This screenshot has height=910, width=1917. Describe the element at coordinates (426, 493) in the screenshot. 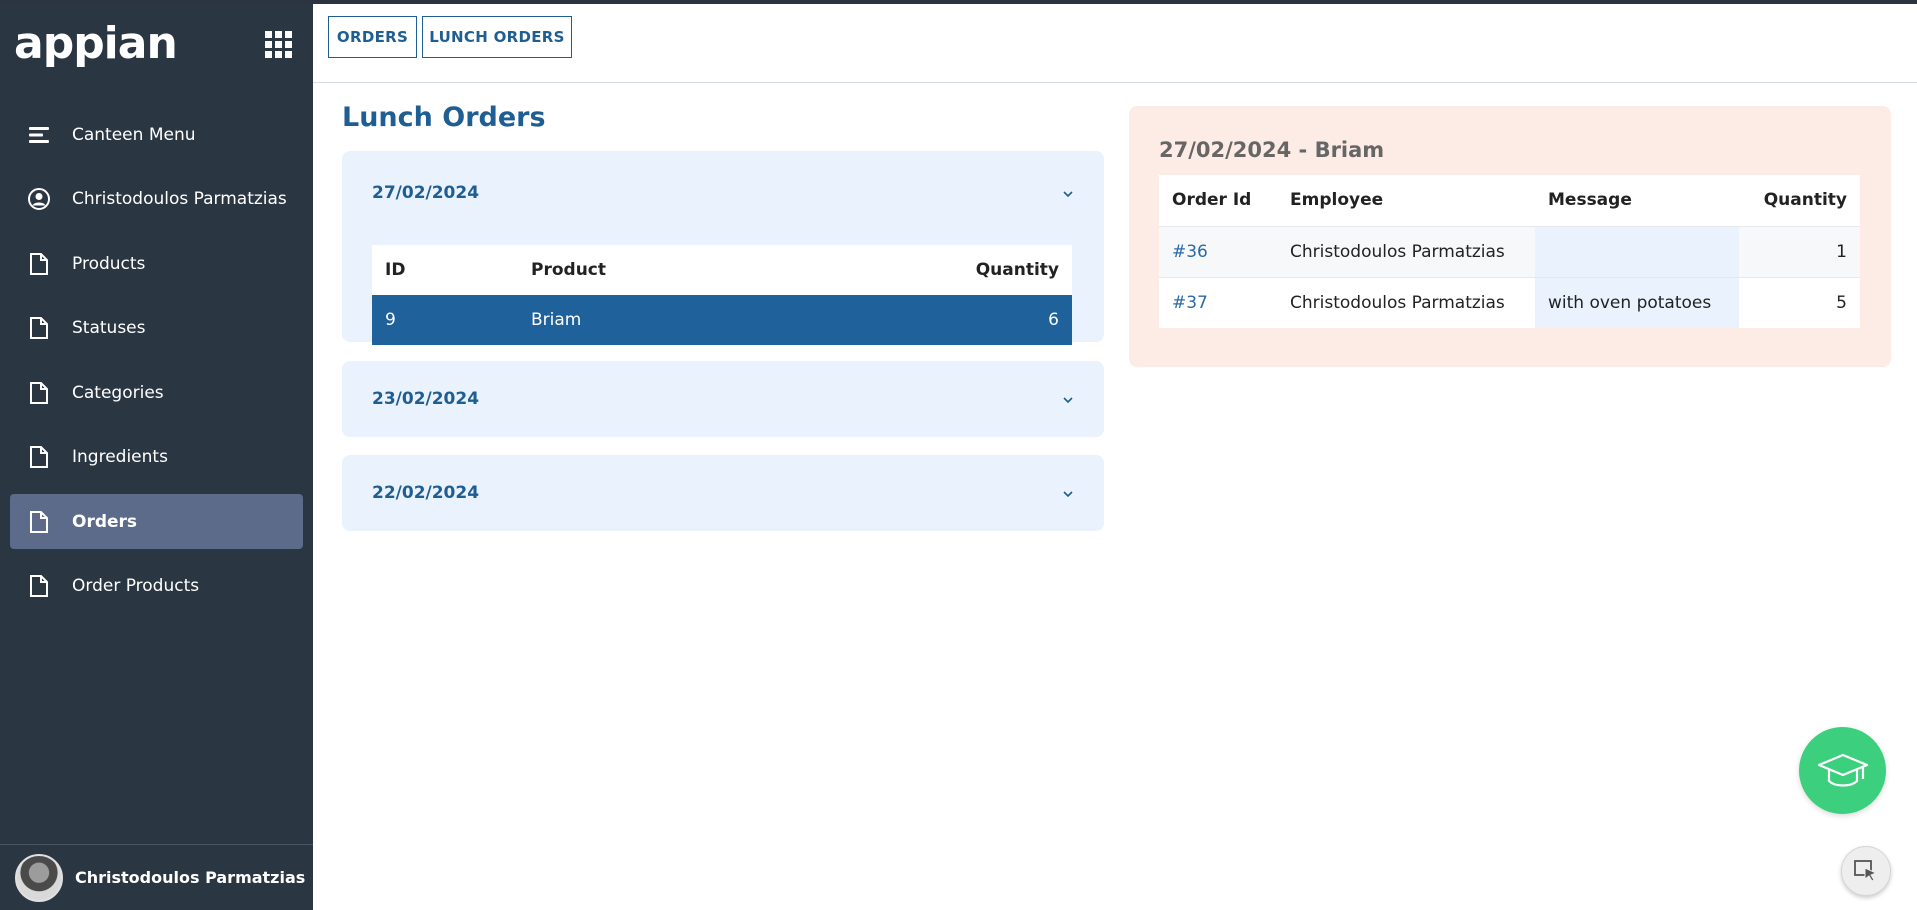

I see `accordion-date: 22/02/2024` at that location.